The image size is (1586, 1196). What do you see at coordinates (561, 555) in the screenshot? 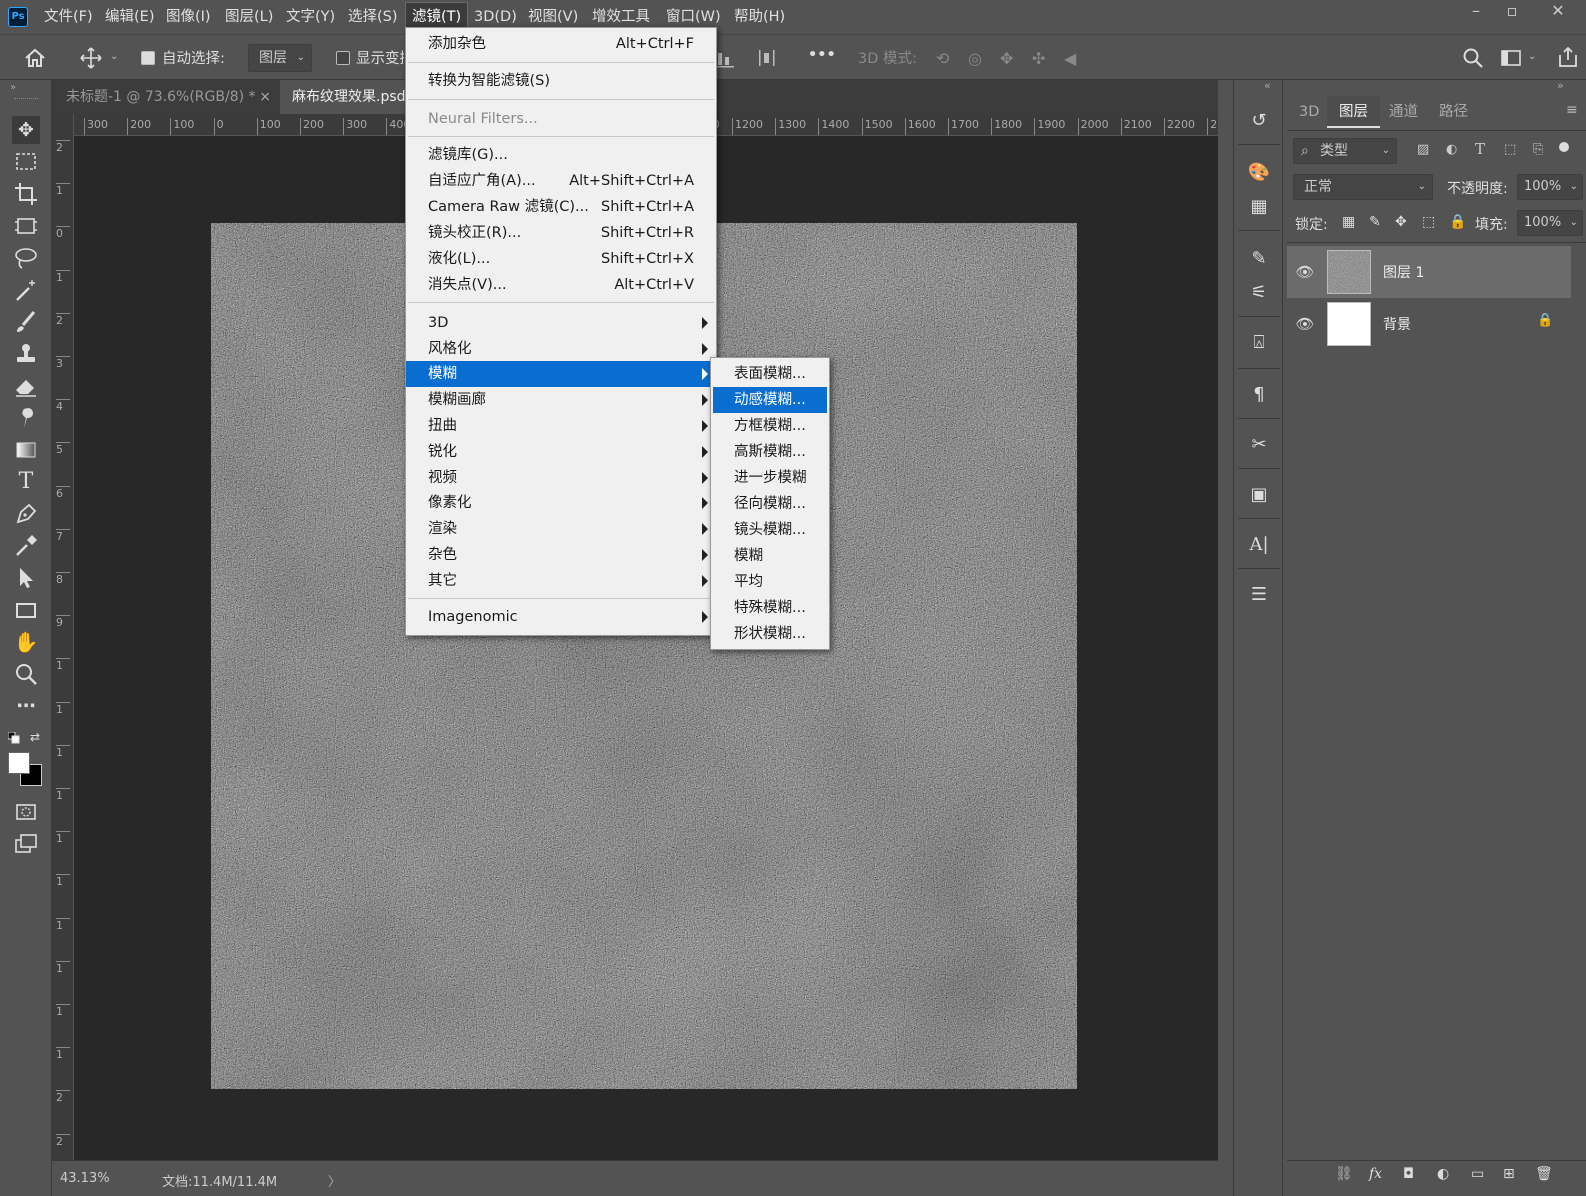
I see `menu-item-noise: 杂色` at bounding box center [561, 555].